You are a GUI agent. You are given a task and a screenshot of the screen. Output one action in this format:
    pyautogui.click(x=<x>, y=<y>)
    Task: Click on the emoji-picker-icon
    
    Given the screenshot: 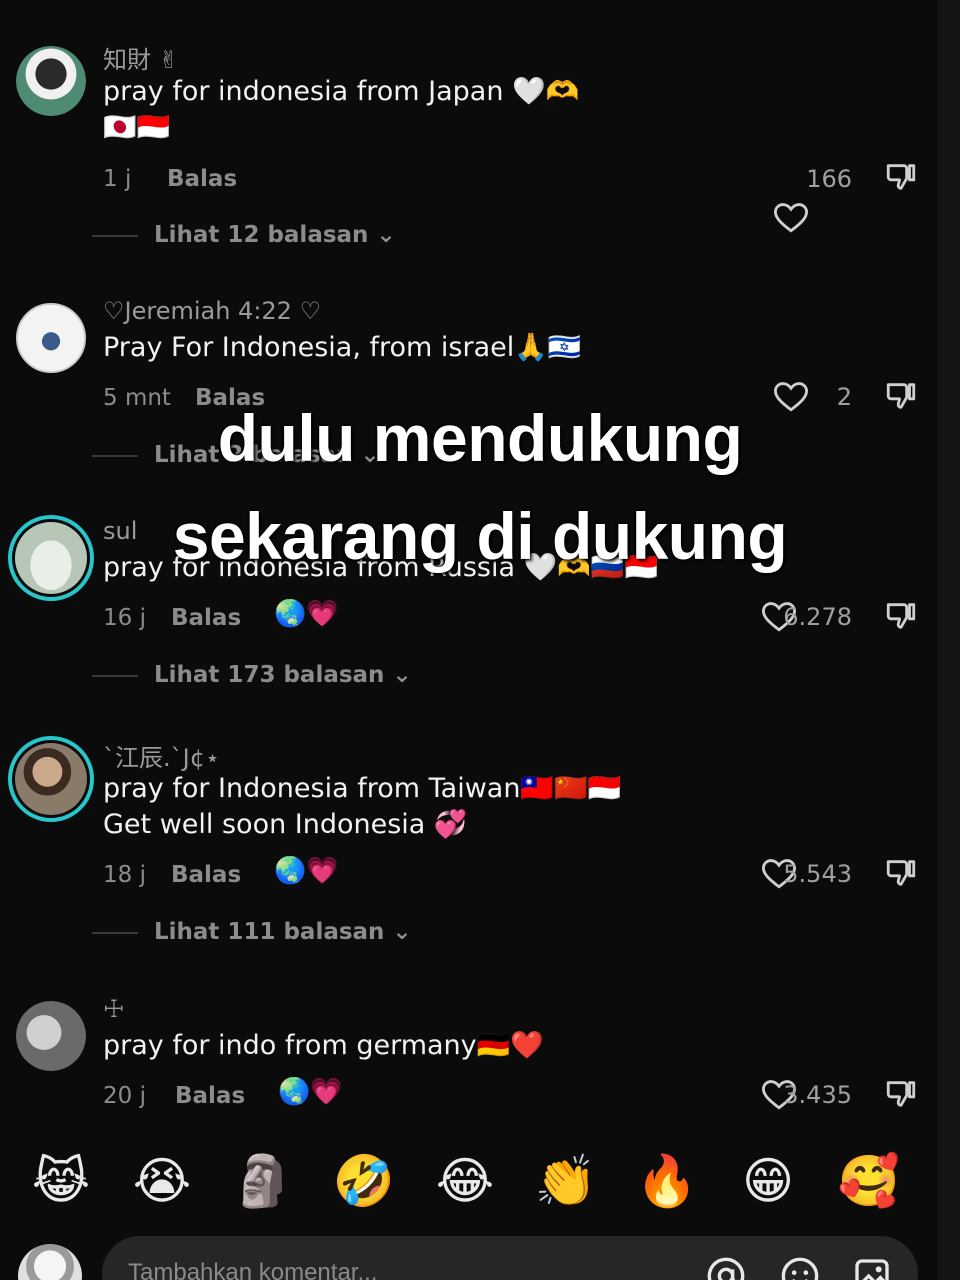 What is the action you would take?
    pyautogui.click(x=800, y=1268)
    